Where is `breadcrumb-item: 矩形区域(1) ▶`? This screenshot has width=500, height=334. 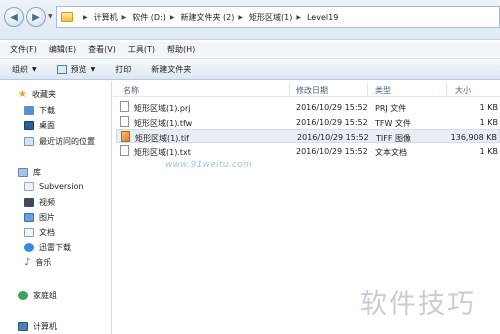
breadcrumb-item: 矩形区域(1) ▶ is located at coordinates (278, 17).